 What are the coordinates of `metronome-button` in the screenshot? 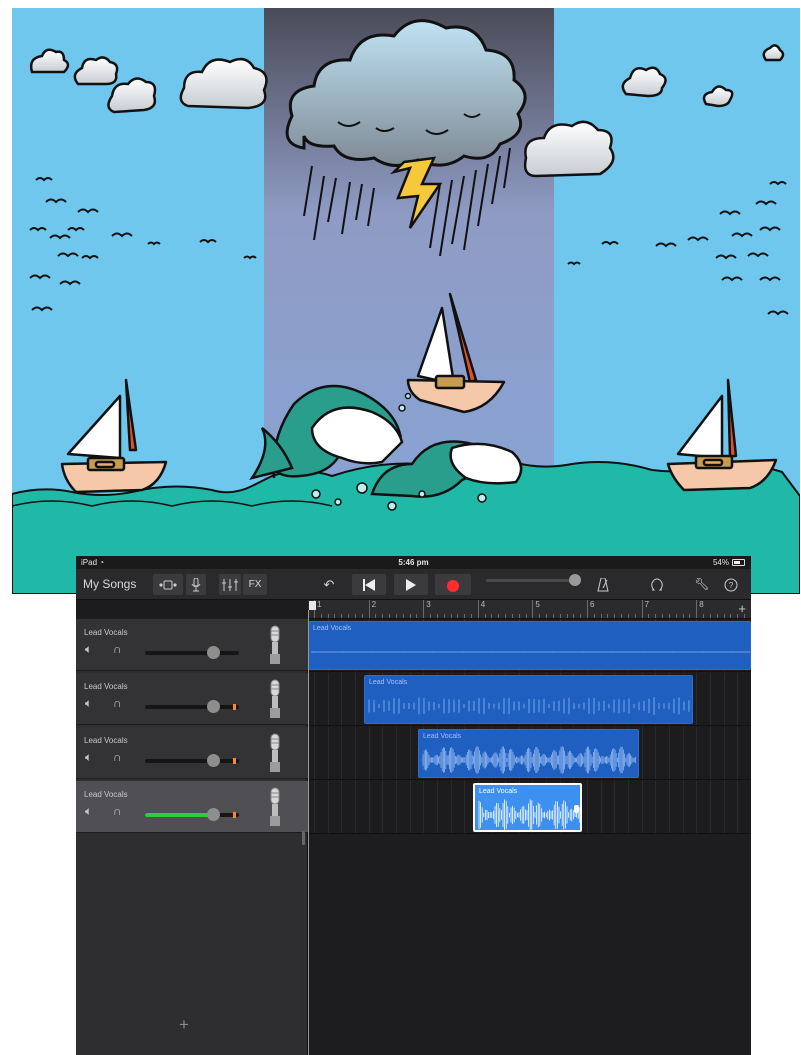 It's located at (603, 584).